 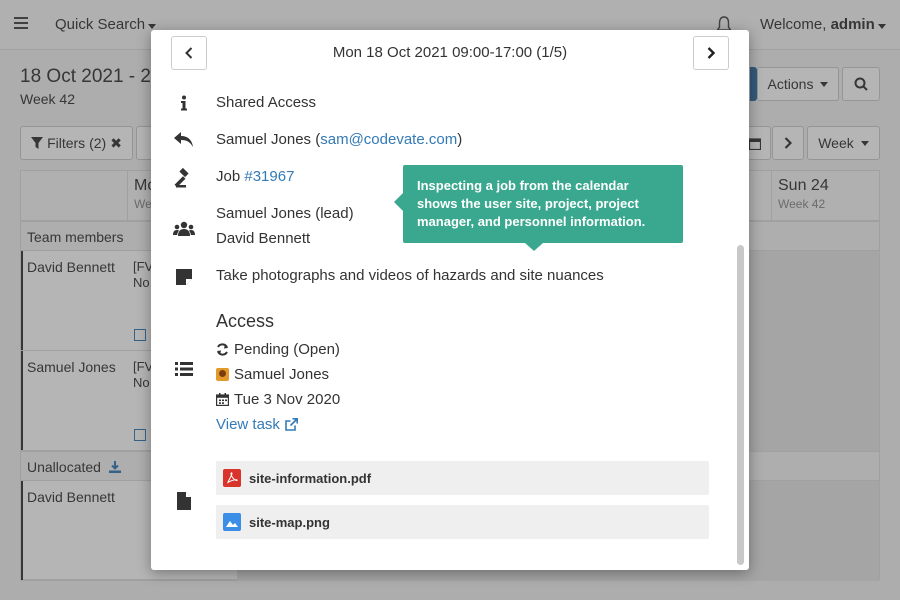 I want to click on access-status: Pending (Open), so click(x=278, y=349).